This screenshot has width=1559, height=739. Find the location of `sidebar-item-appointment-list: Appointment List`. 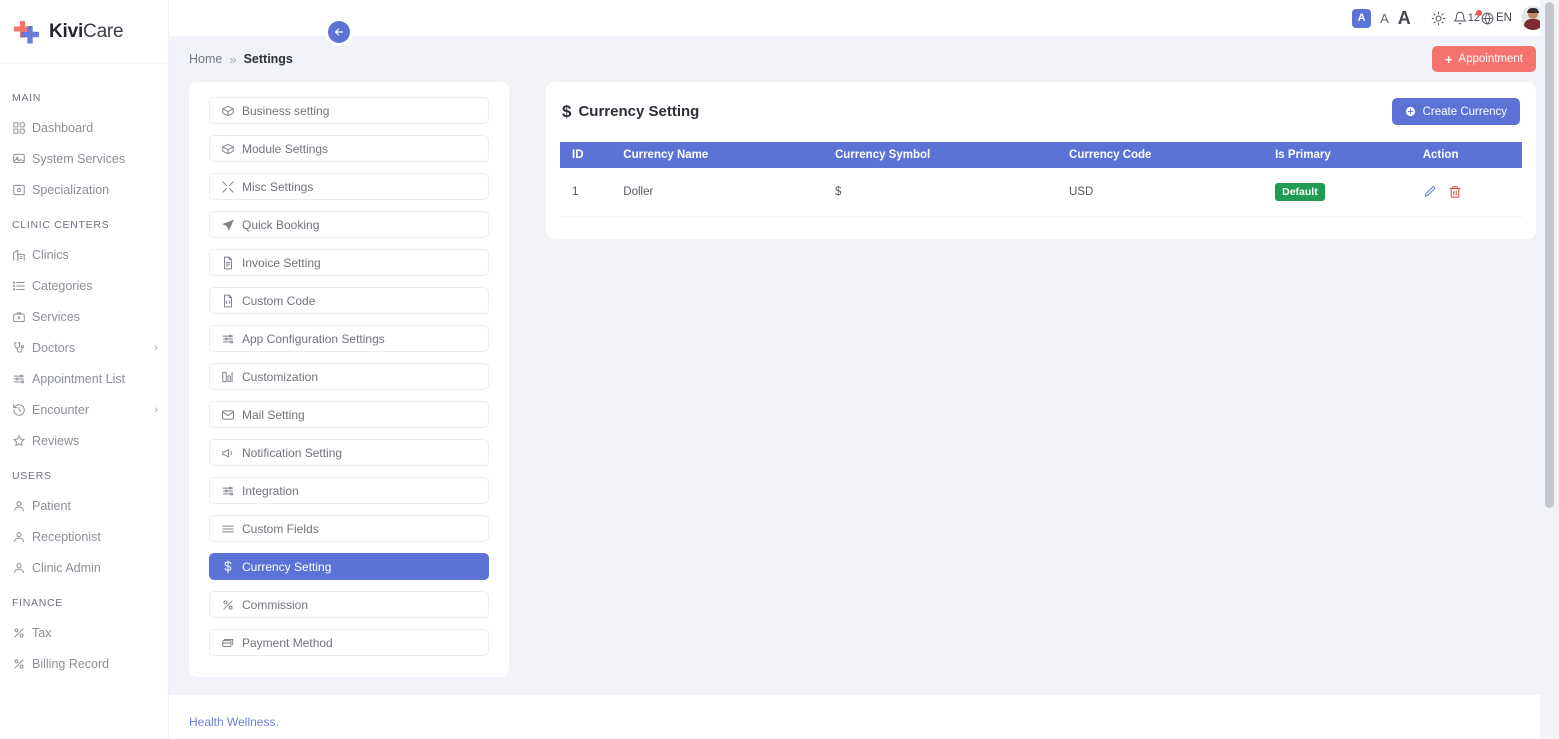

sidebar-item-appointment-list: Appointment List is located at coordinates (84, 378).